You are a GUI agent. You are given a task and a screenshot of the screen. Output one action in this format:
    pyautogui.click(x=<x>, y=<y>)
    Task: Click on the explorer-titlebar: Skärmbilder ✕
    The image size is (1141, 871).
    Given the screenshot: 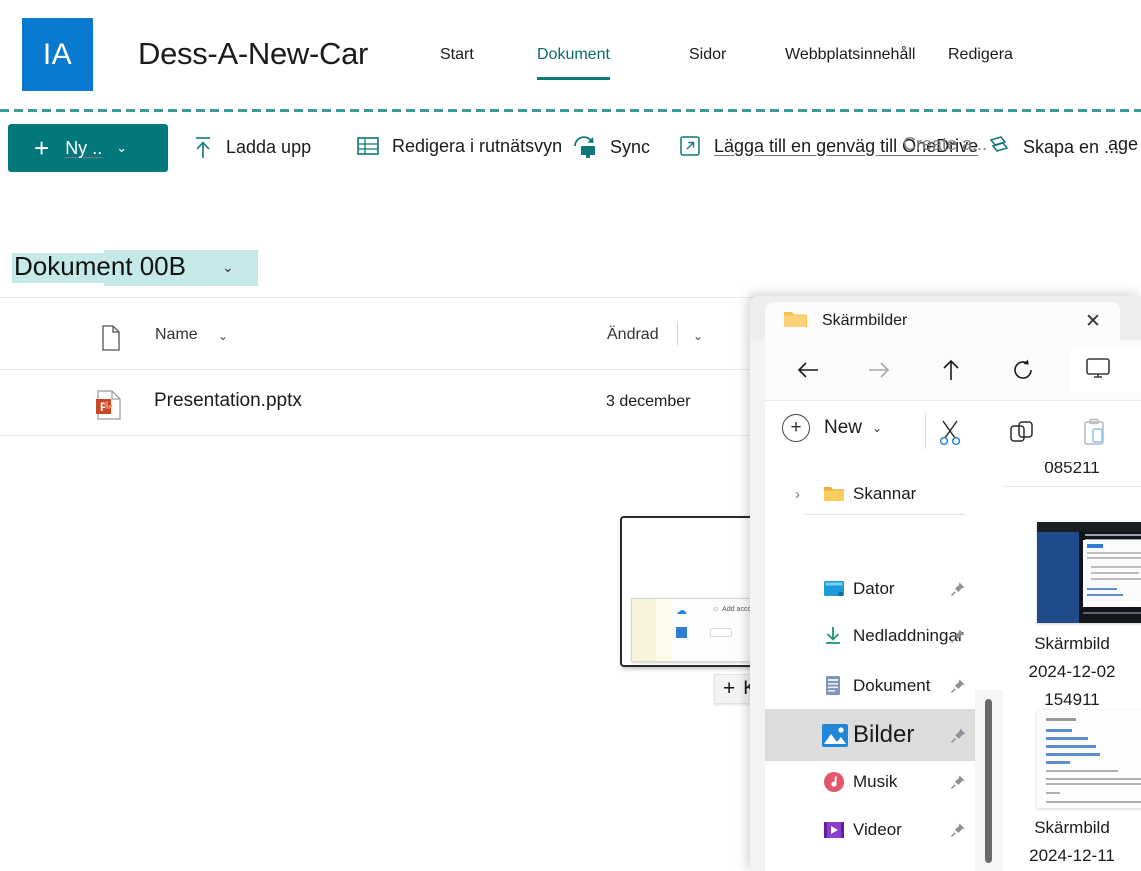 What is the action you would take?
    pyautogui.click(x=945, y=318)
    